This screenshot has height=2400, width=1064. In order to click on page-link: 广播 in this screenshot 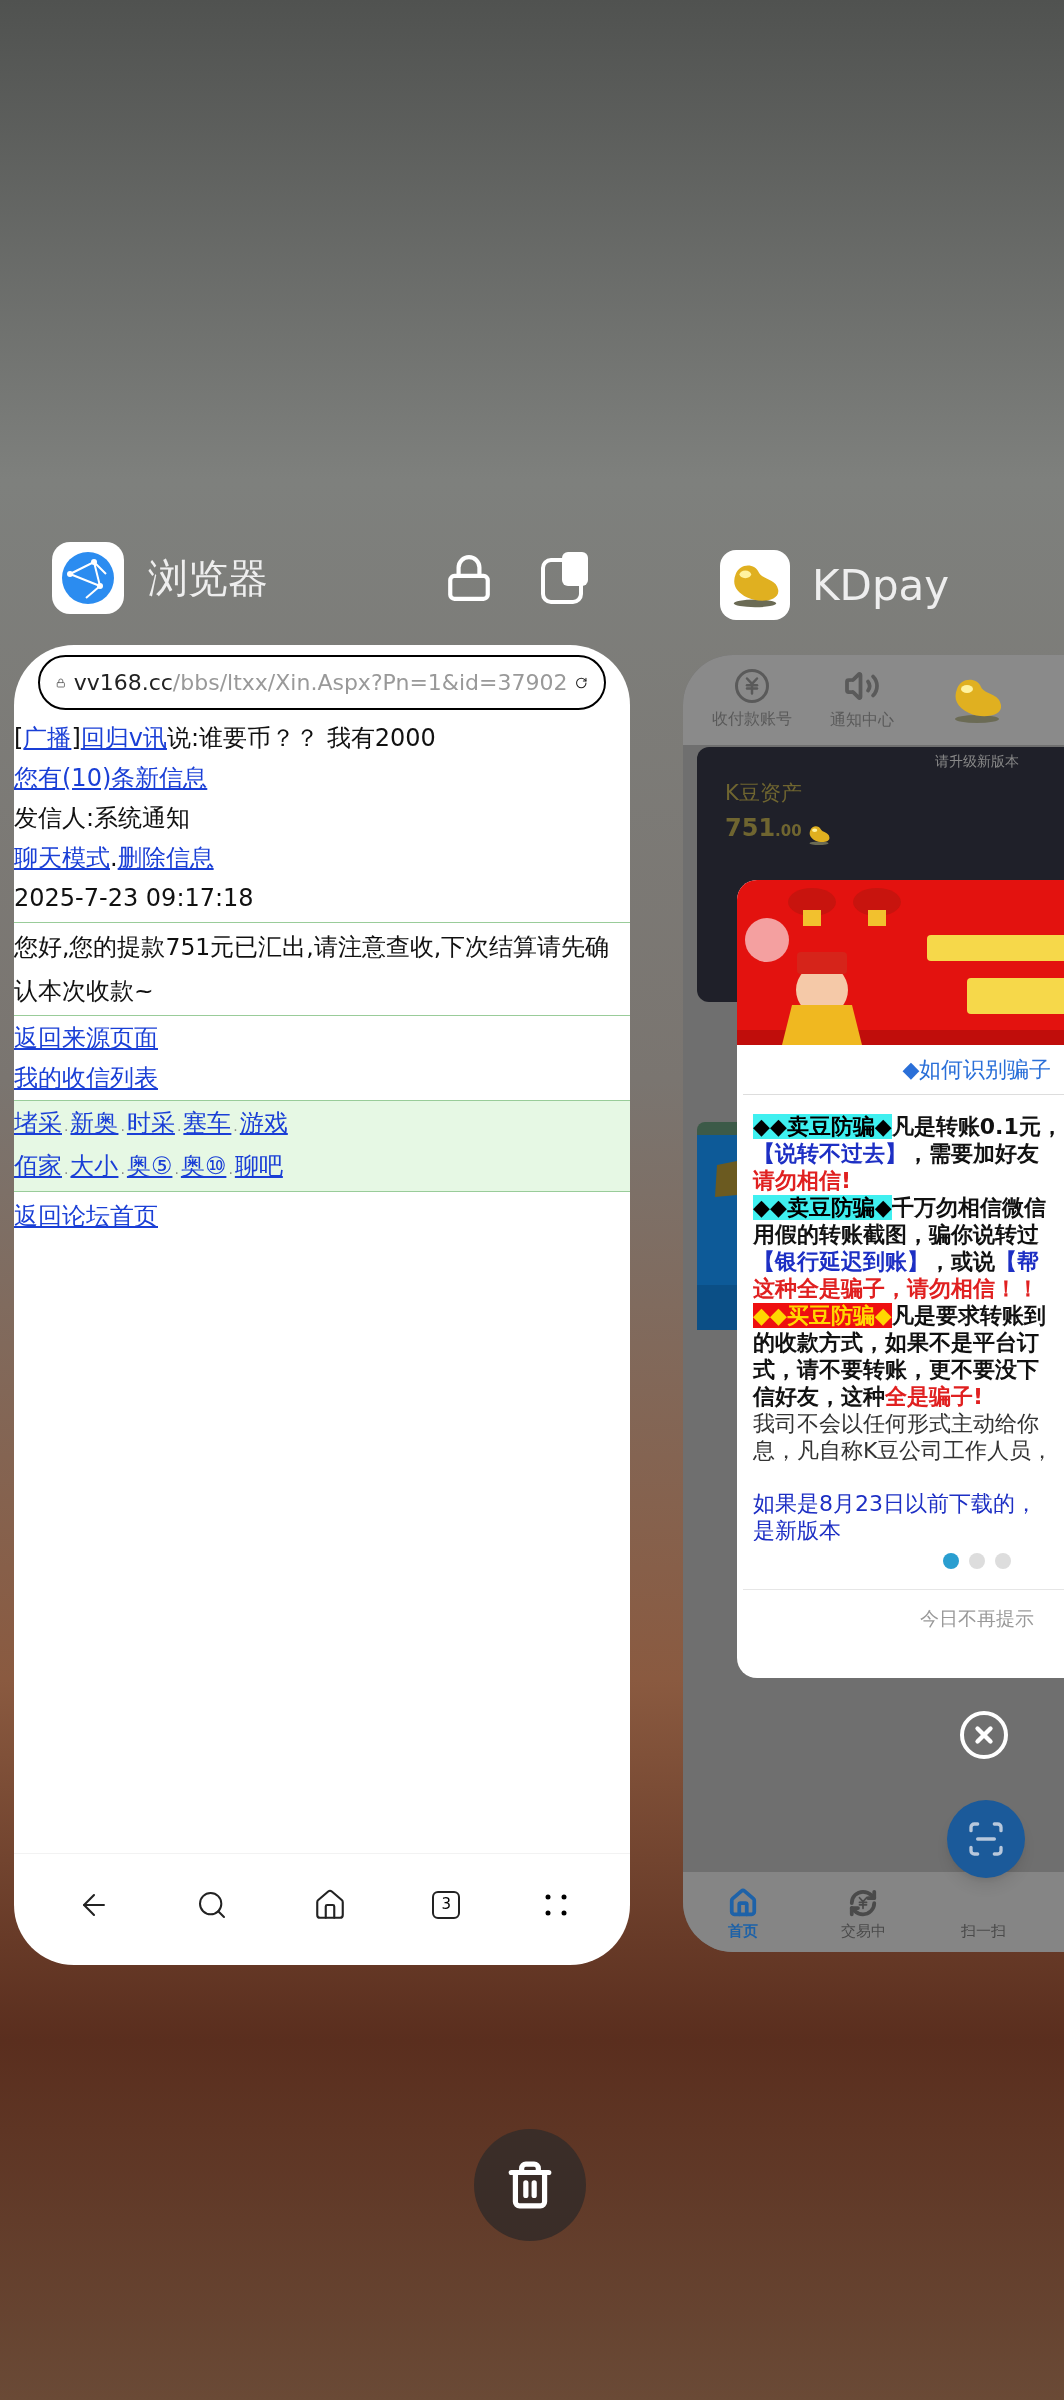, I will do `click(47, 738)`.